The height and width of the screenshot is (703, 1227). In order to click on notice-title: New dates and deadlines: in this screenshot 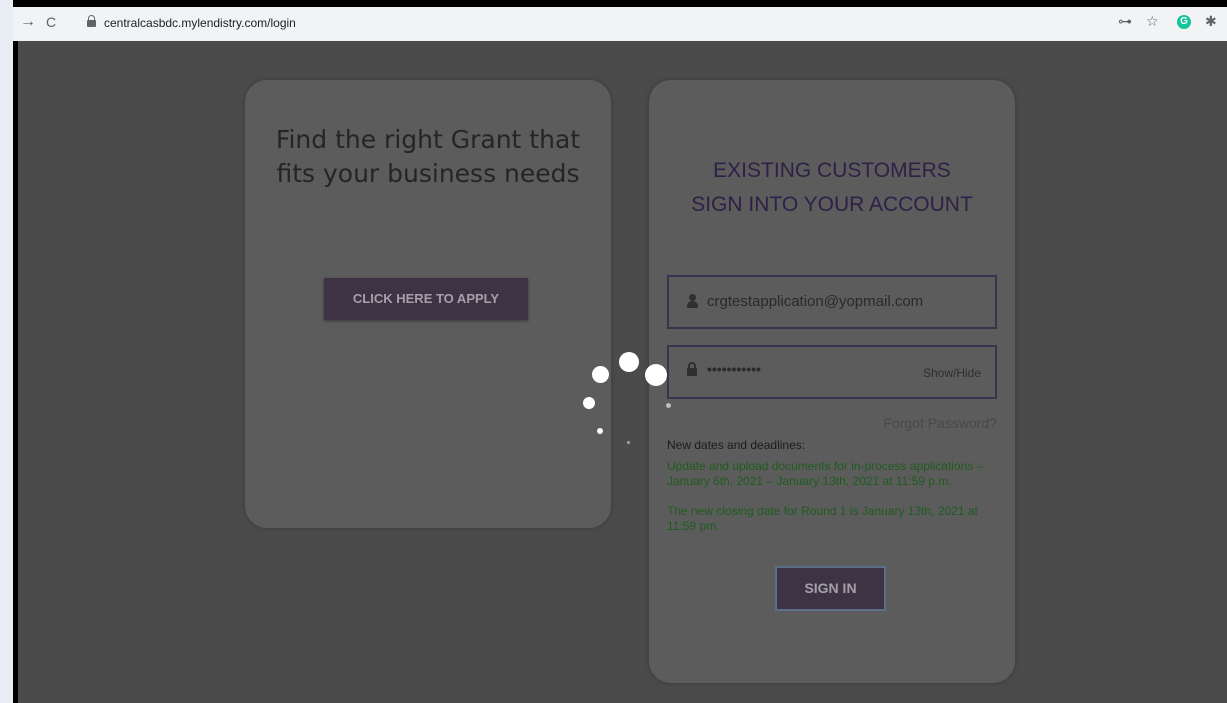, I will do `click(736, 445)`.